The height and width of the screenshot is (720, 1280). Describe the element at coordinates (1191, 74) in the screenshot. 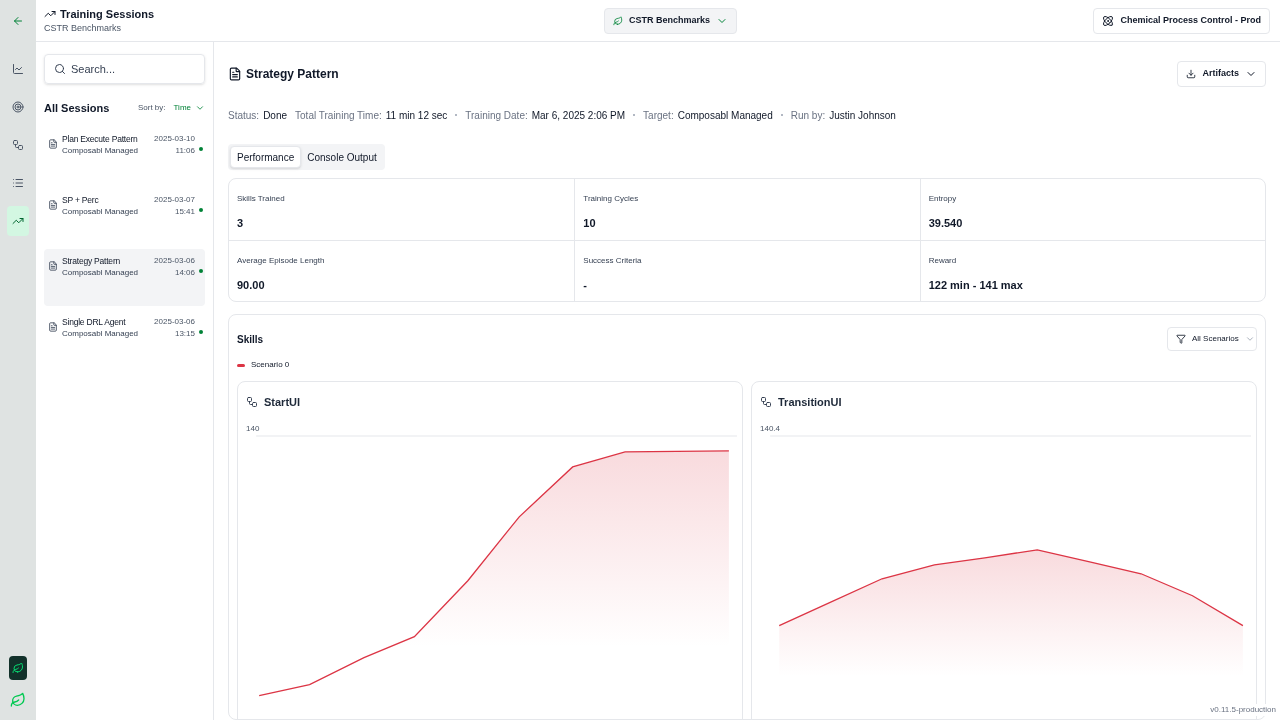

I see `download-icon` at that location.